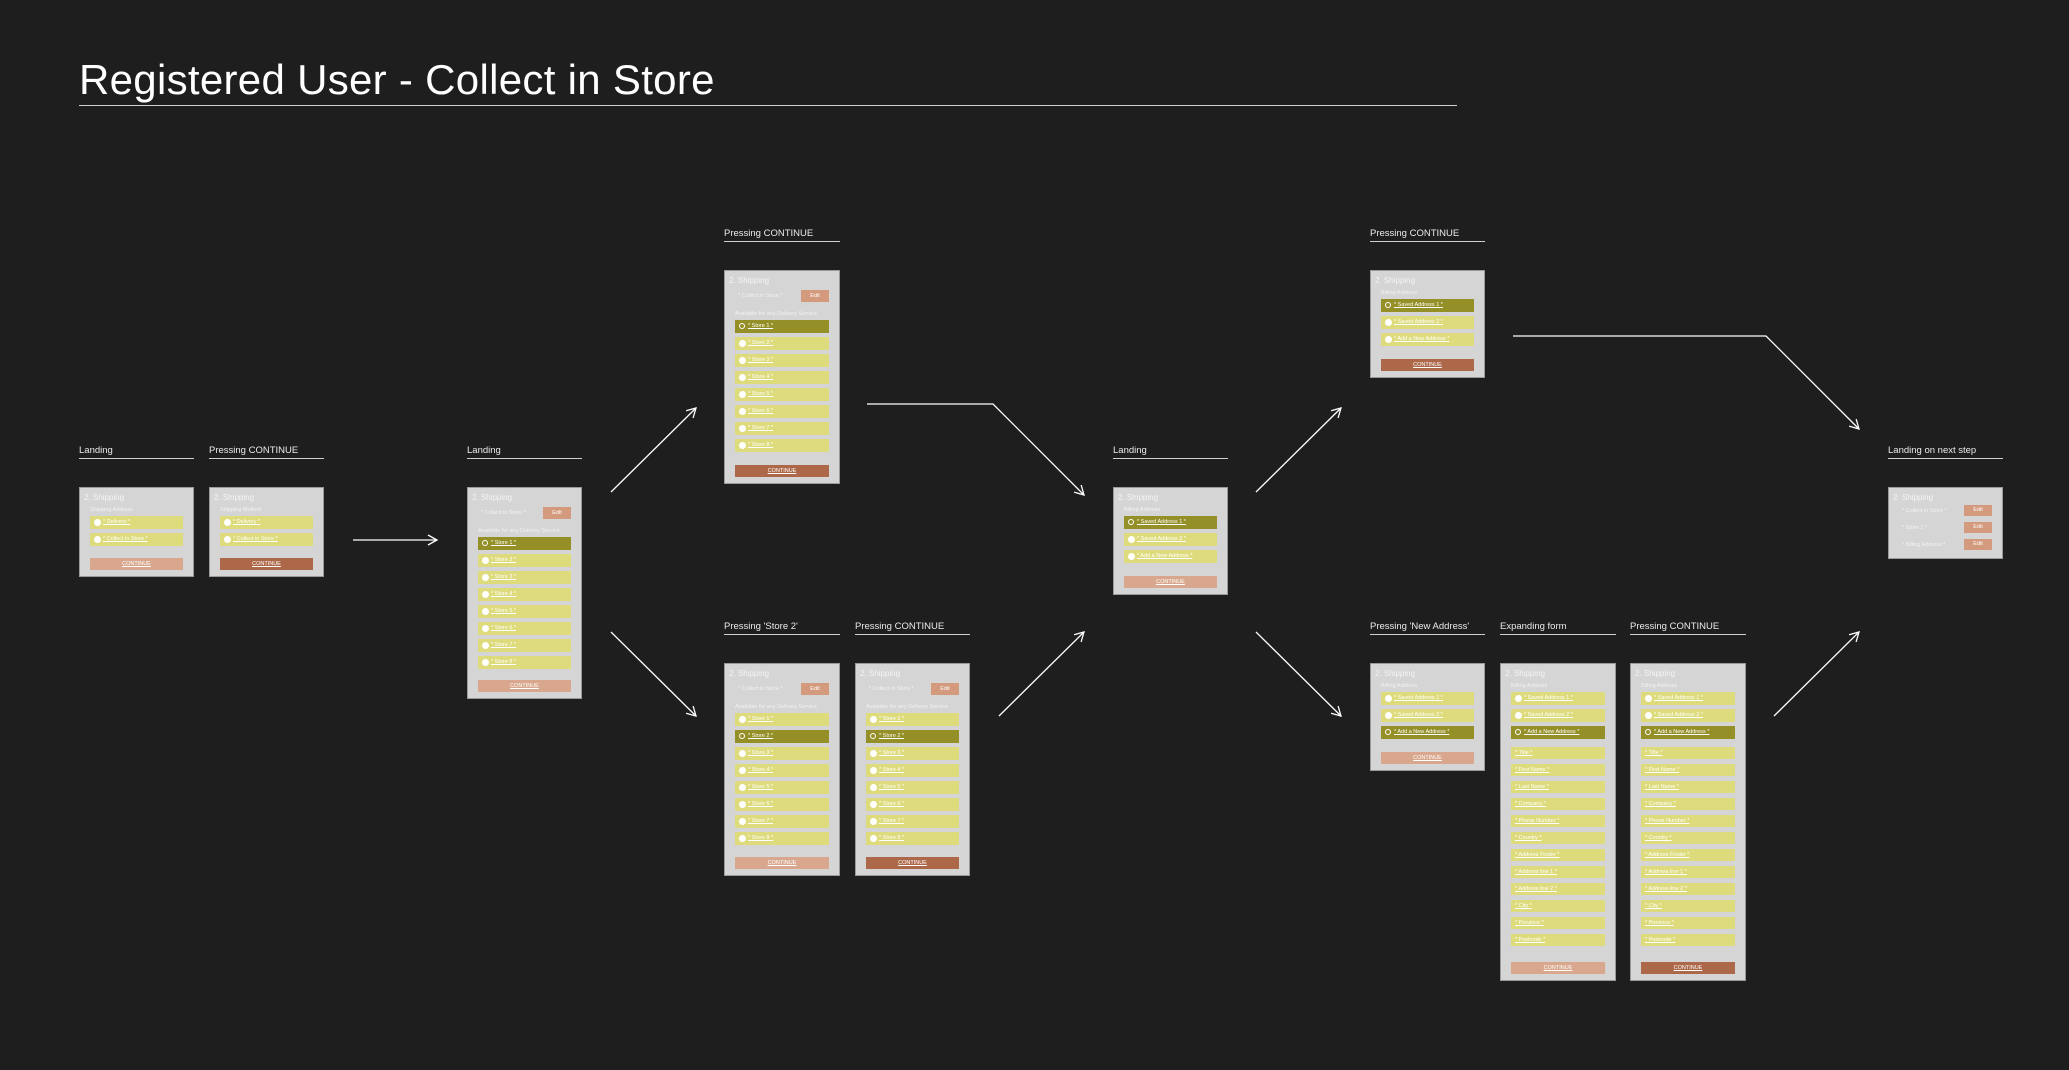 The height and width of the screenshot is (1070, 2069). What do you see at coordinates (1536, 872) in the screenshot?
I see `form-field-label: * Address line 1 *` at bounding box center [1536, 872].